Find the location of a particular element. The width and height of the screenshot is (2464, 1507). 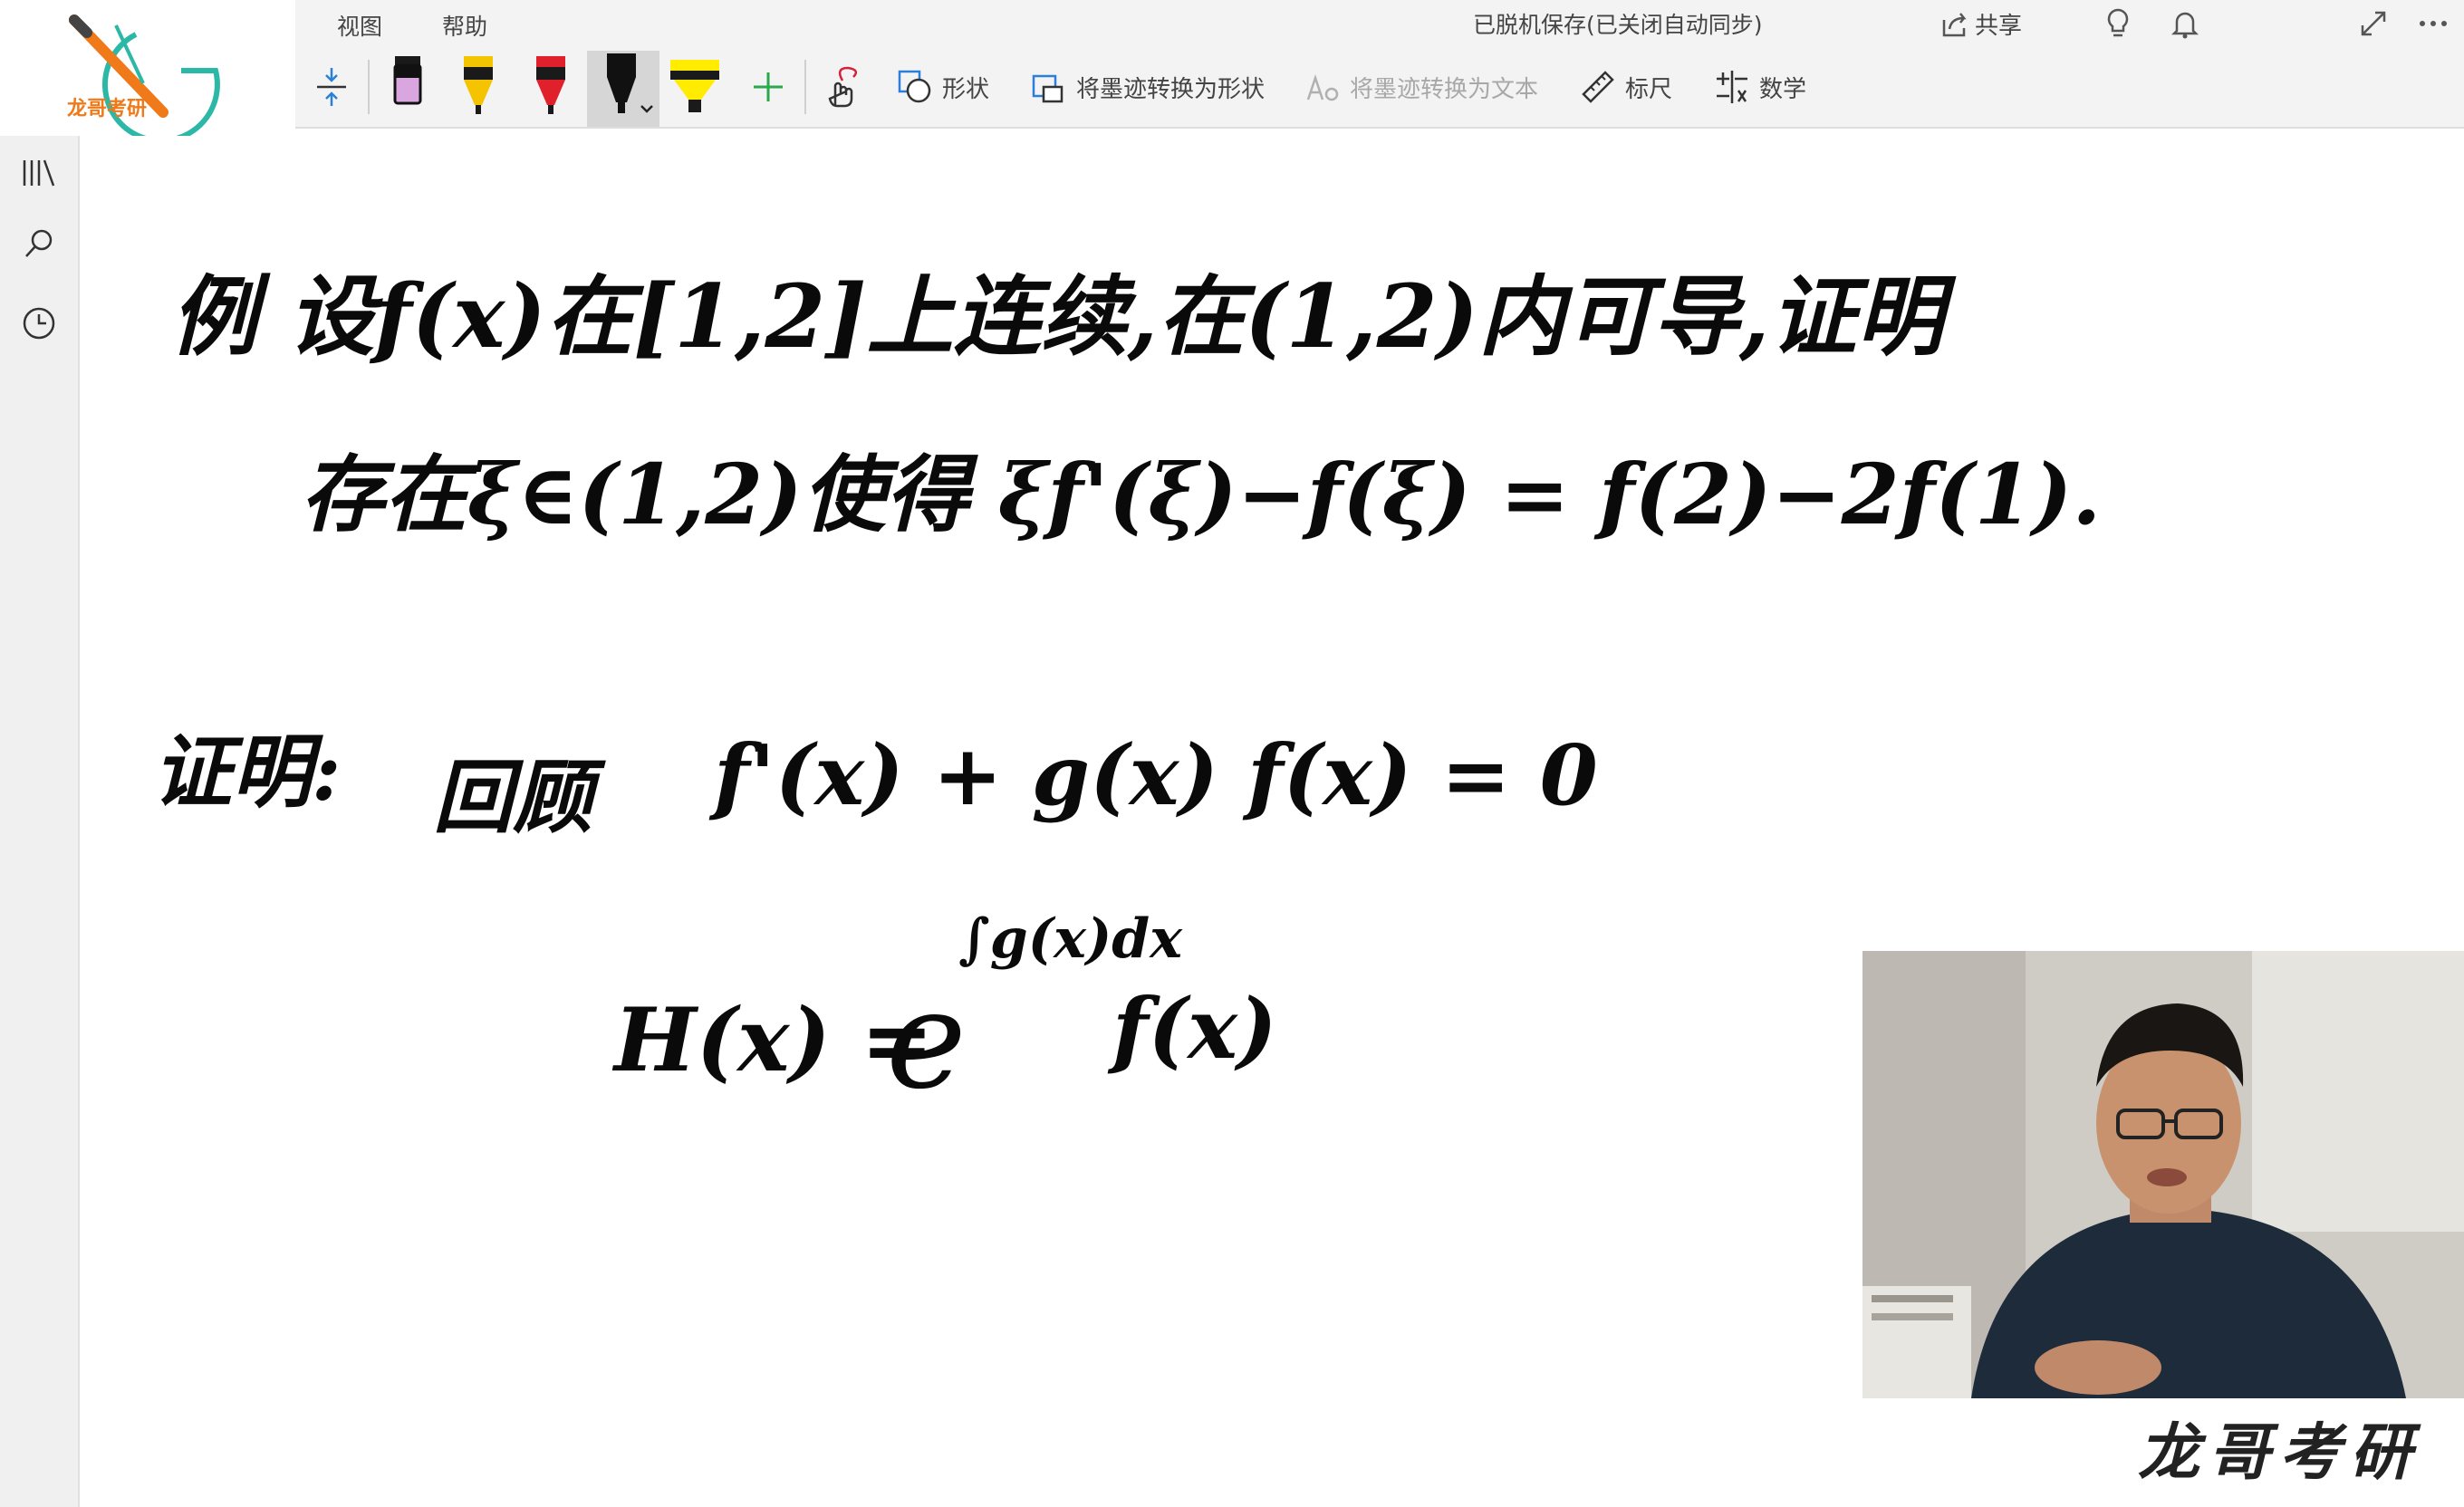

math-button: 数学 is located at coordinates (1760, 87).